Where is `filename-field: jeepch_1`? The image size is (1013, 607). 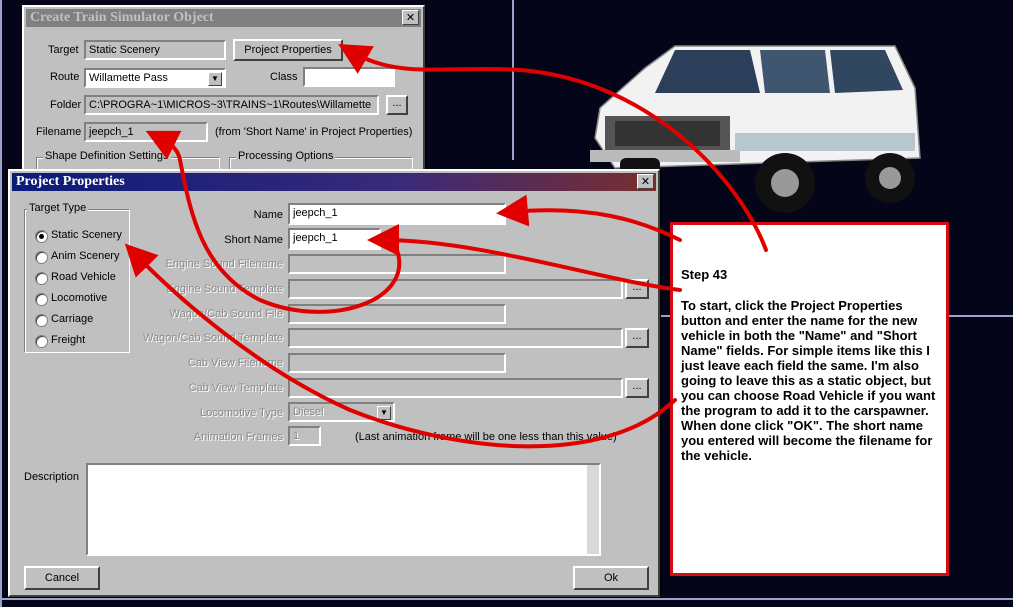 filename-field: jeepch_1 is located at coordinates (146, 132).